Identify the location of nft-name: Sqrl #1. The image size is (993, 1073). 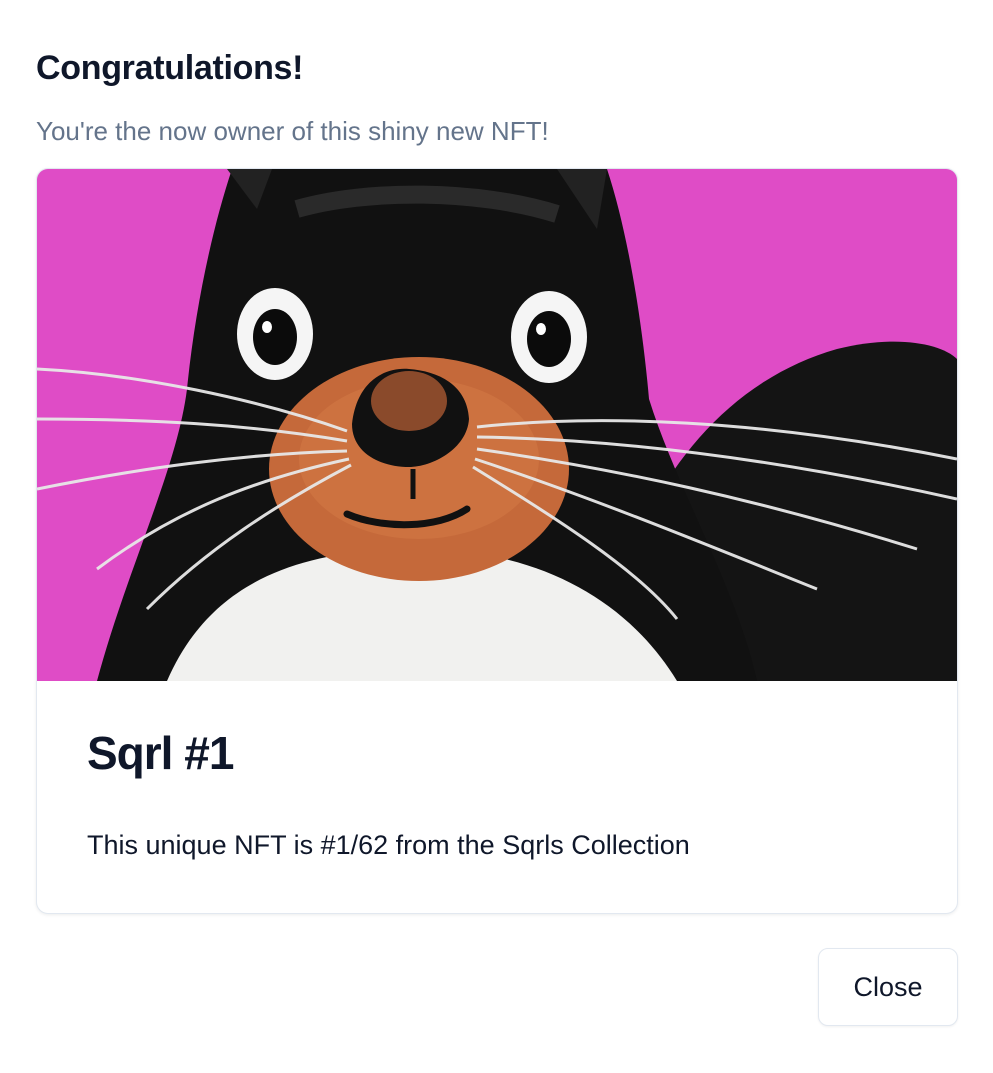
(160, 753).